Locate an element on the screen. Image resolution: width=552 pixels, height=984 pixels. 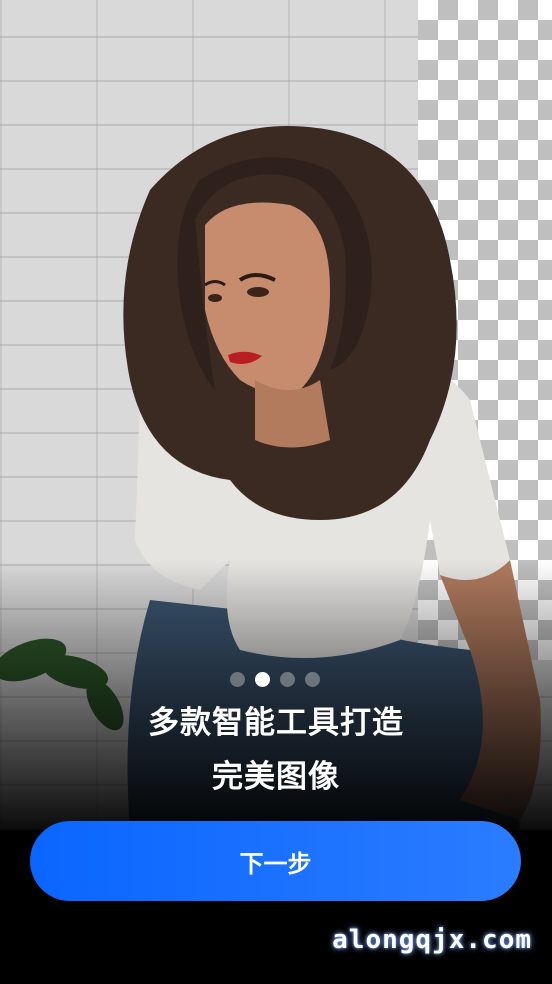
headline-line-2: 完美图像 is located at coordinates (276, 777).